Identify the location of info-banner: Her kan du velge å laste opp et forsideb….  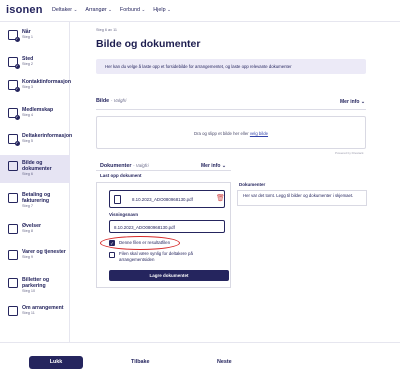
(231, 66).